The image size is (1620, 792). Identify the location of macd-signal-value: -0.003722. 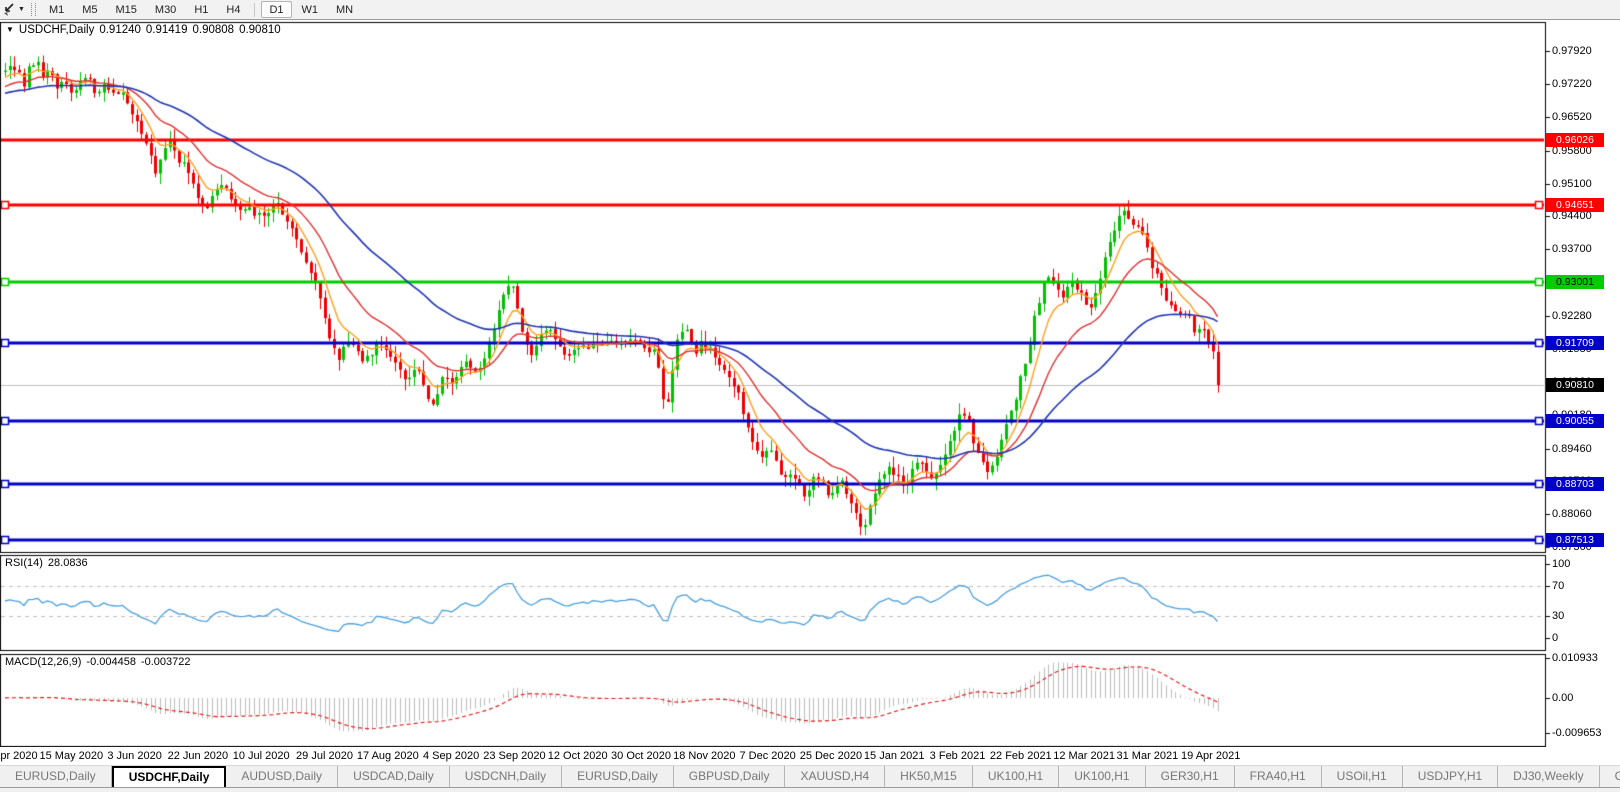
(165, 662).